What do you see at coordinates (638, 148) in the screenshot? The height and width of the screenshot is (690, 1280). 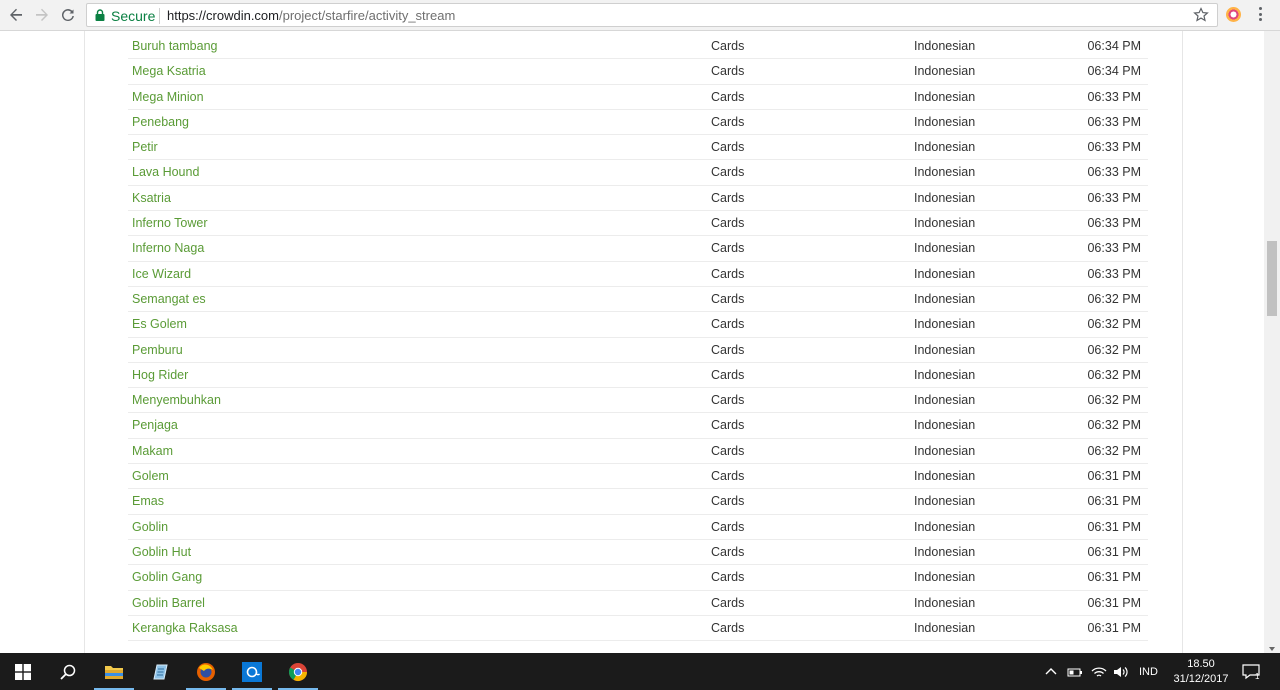 I see `activity-row: Petir Cards Indonesian 06:33 PM` at bounding box center [638, 148].